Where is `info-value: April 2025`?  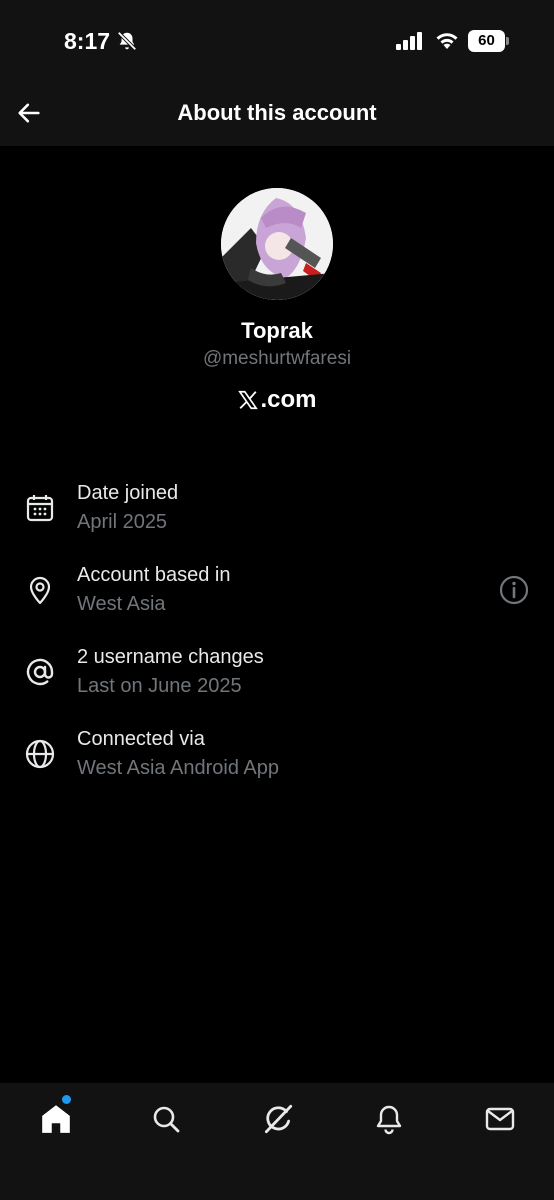
info-value: April 2025 is located at coordinates (122, 522).